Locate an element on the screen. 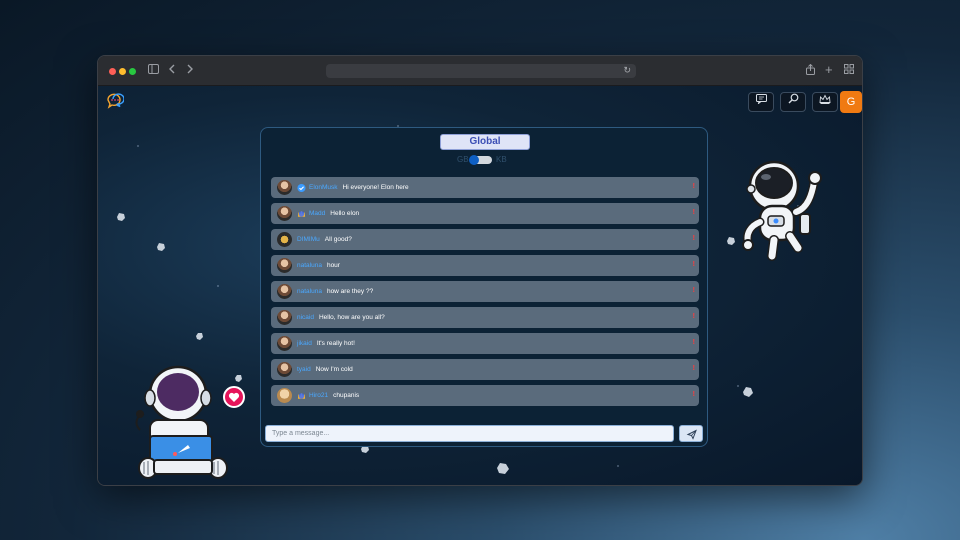 This screenshot has width=960, height=540. toggle-right-label: KB is located at coordinates (501, 159).